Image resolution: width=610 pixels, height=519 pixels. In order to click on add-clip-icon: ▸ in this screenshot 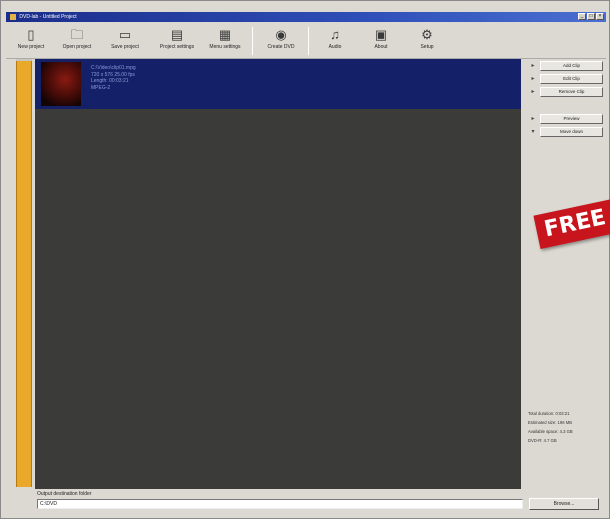, I will do `click(533, 66)`.